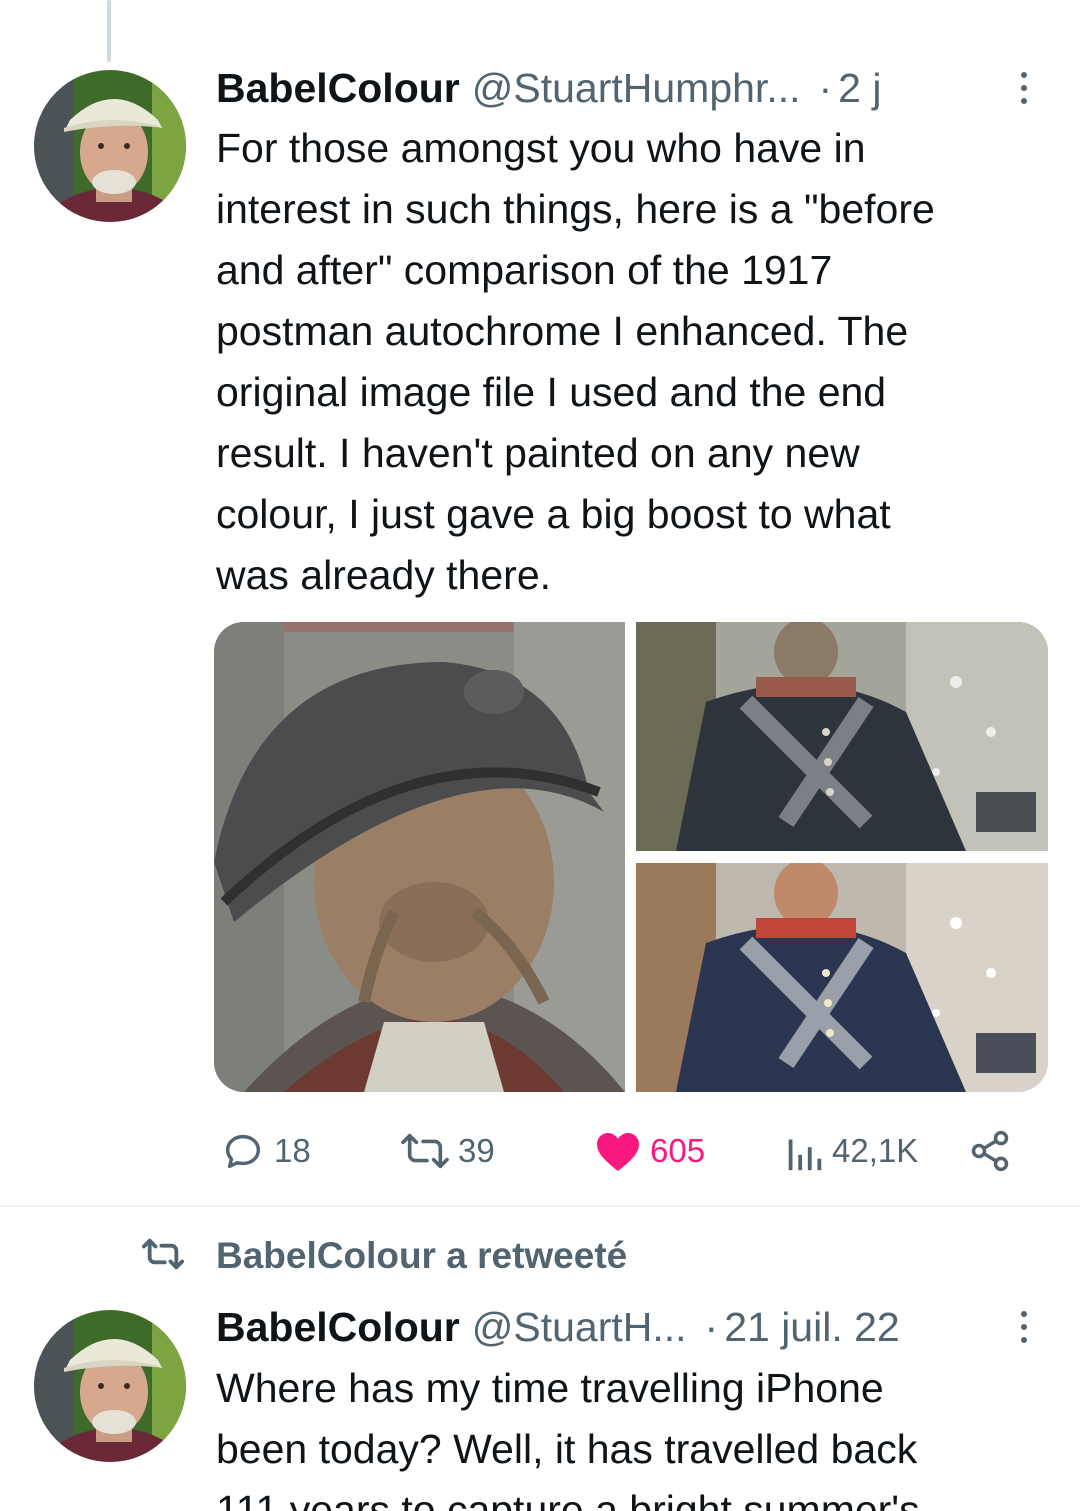 This screenshot has height=1511, width=1080. Describe the element at coordinates (812, 1327) in the screenshot. I see `tweet-time: 21 juil. 22` at that location.